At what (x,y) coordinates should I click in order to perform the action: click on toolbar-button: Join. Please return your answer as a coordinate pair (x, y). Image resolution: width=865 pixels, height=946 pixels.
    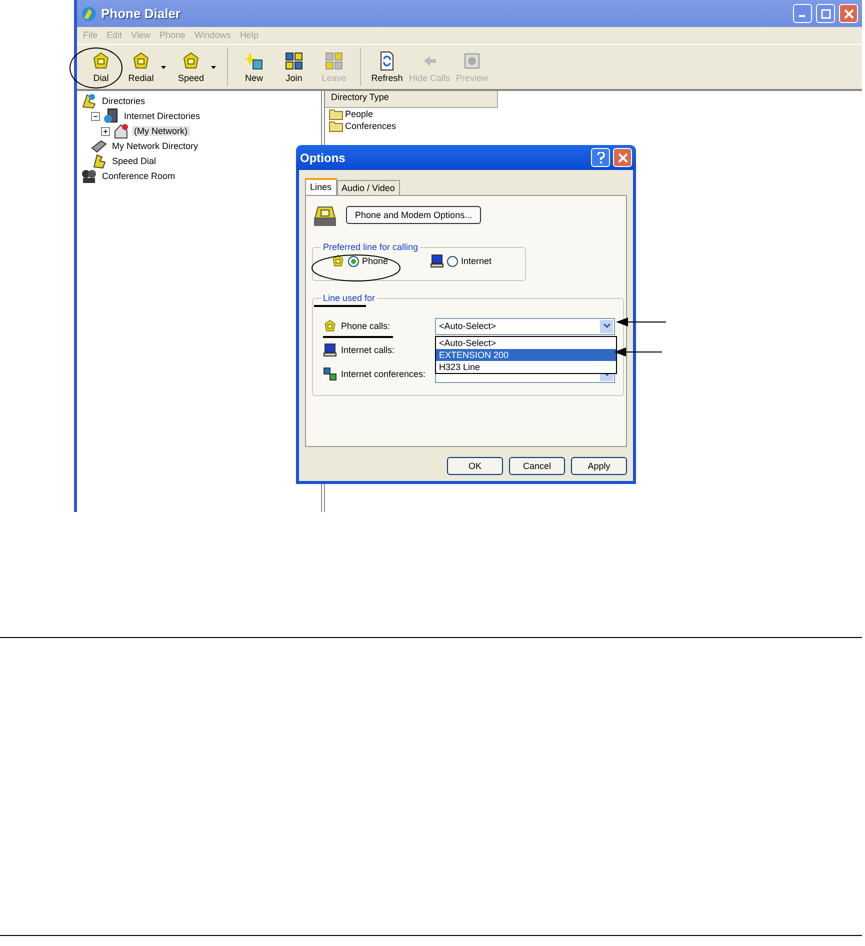
    Looking at the image, I should click on (294, 67).